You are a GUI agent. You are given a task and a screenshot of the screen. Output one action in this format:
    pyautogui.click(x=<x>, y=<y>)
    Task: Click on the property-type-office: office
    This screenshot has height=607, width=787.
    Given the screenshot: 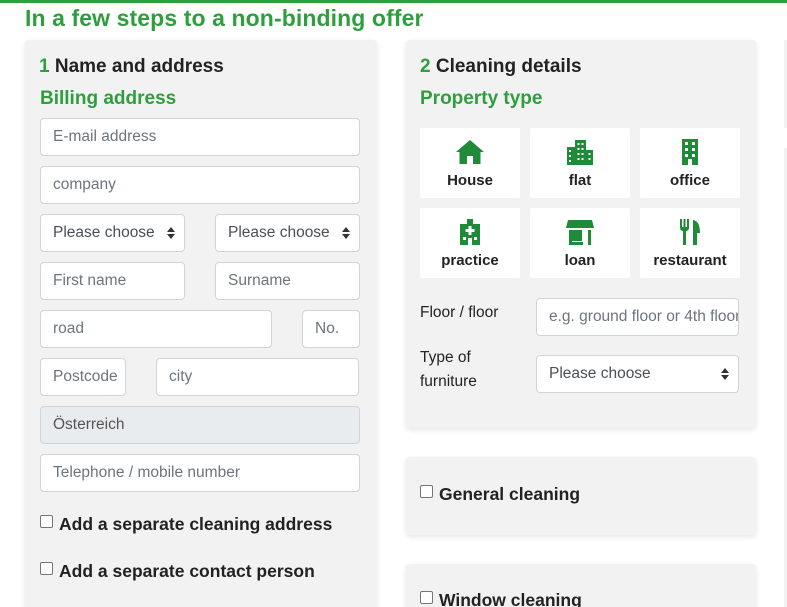 What is the action you would take?
    pyautogui.click(x=690, y=163)
    